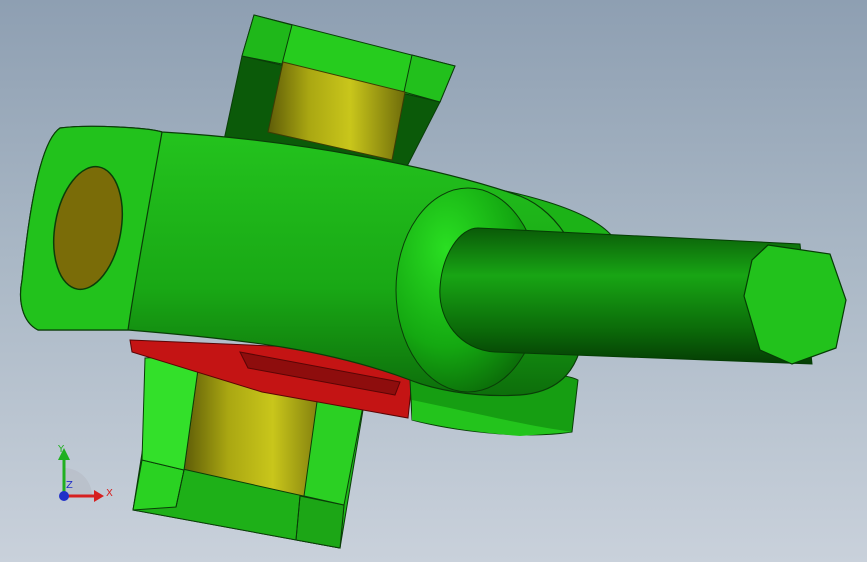 This screenshot has height=562, width=867. Describe the element at coordinates (109, 493) in the screenshot. I see `triad-x-label: X` at that location.